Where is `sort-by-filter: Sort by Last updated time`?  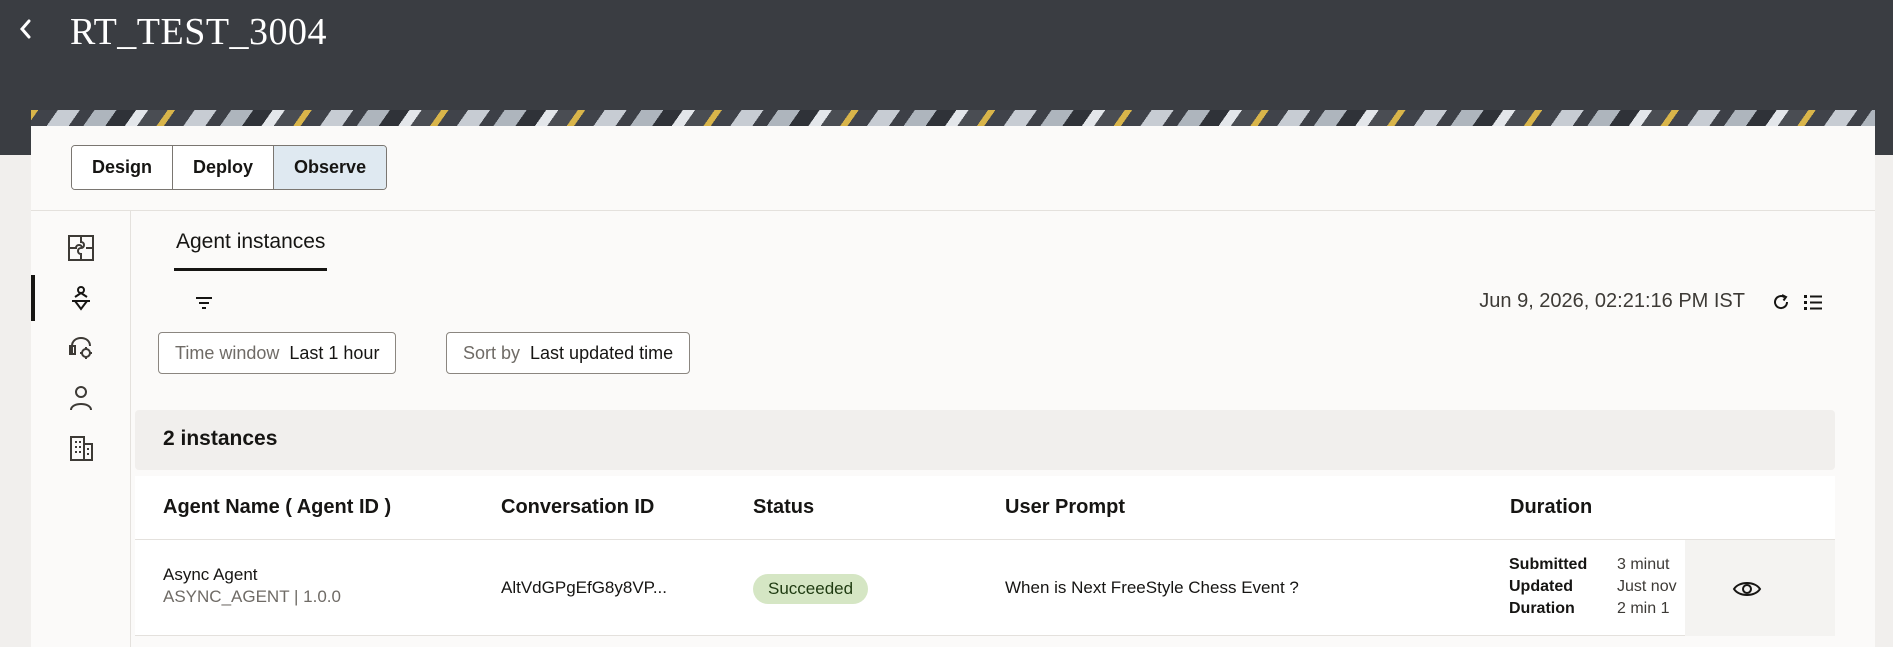 sort-by-filter: Sort by Last updated time is located at coordinates (568, 353).